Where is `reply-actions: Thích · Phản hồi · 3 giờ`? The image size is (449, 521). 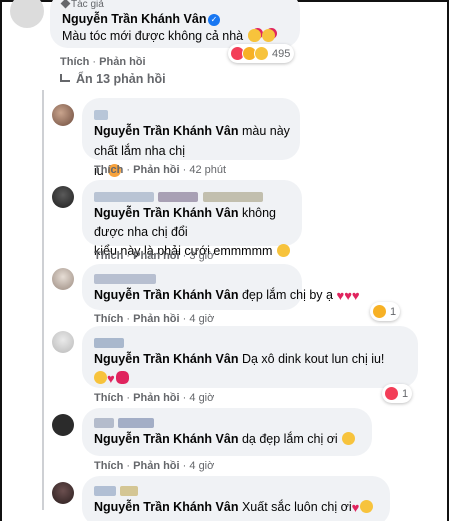 reply-actions: Thích · Phản hồi · 3 giờ is located at coordinates (154, 256).